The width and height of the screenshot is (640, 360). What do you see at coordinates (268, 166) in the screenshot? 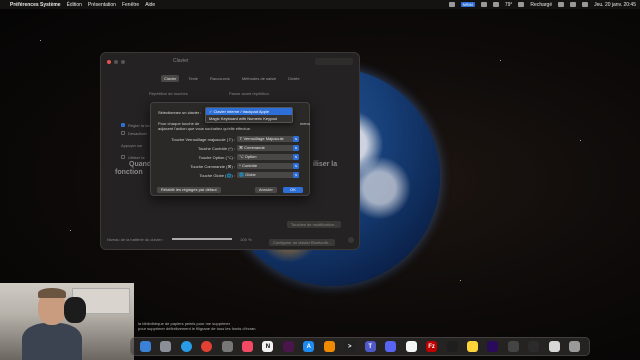
I see `command-select: ^ Contrôle ⇅` at bounding box center [268, 166].